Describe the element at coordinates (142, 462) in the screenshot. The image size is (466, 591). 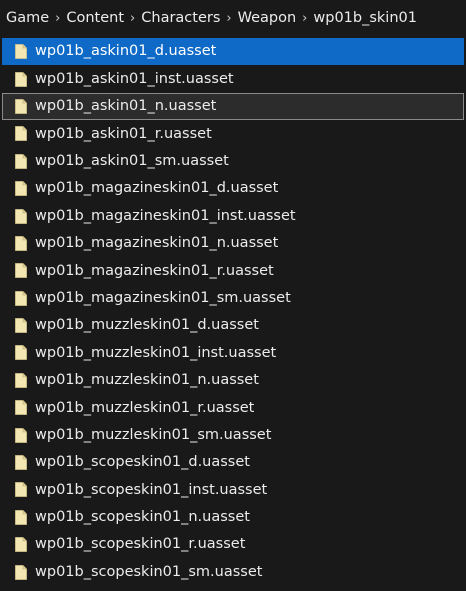
I see `file-name: wp01b_scopeskin01_d.uasset` at that location.